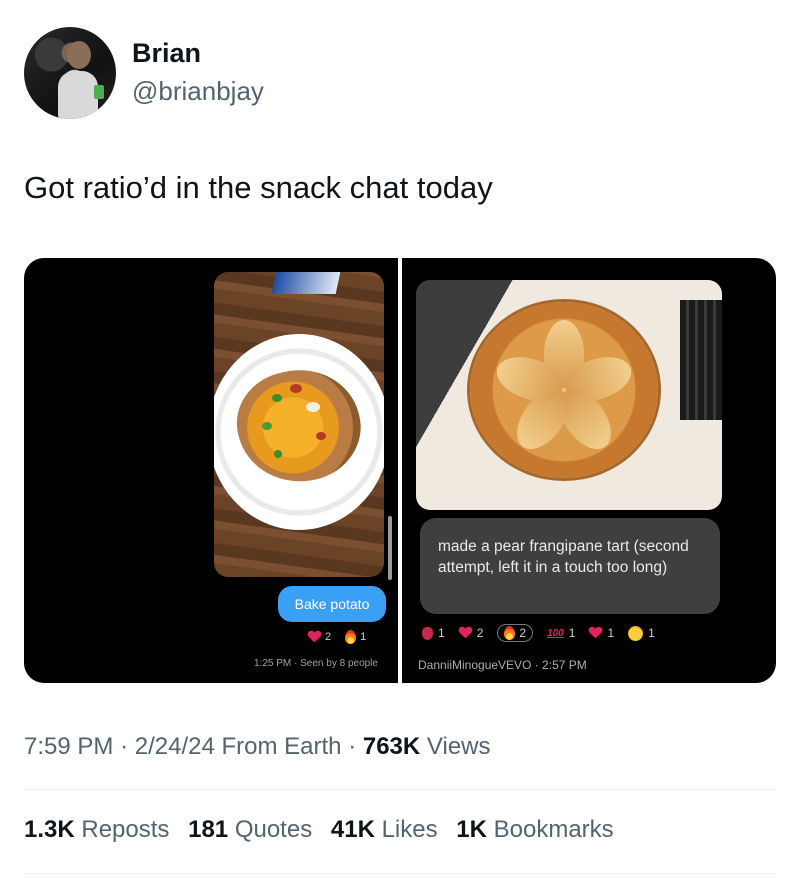 This screenshot has width=800, height=879. Describe the element at coordinates (538, 633) in the screenshot. I see `right-reactions: 1 2 2 100 1 1 1` at that location.